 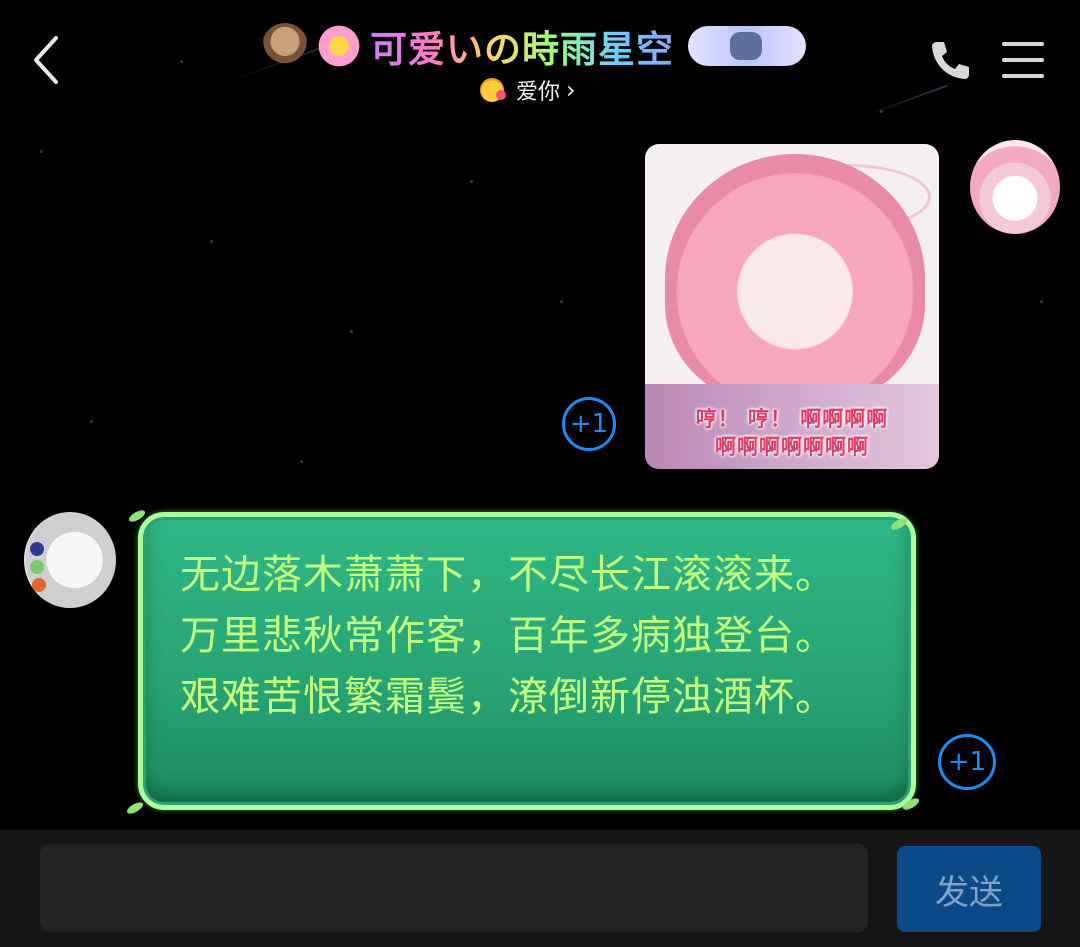 What do you see at coordinates (795, 279) in the screenshot?
I see `sticker-character-image` at bounding box center [795, 279].